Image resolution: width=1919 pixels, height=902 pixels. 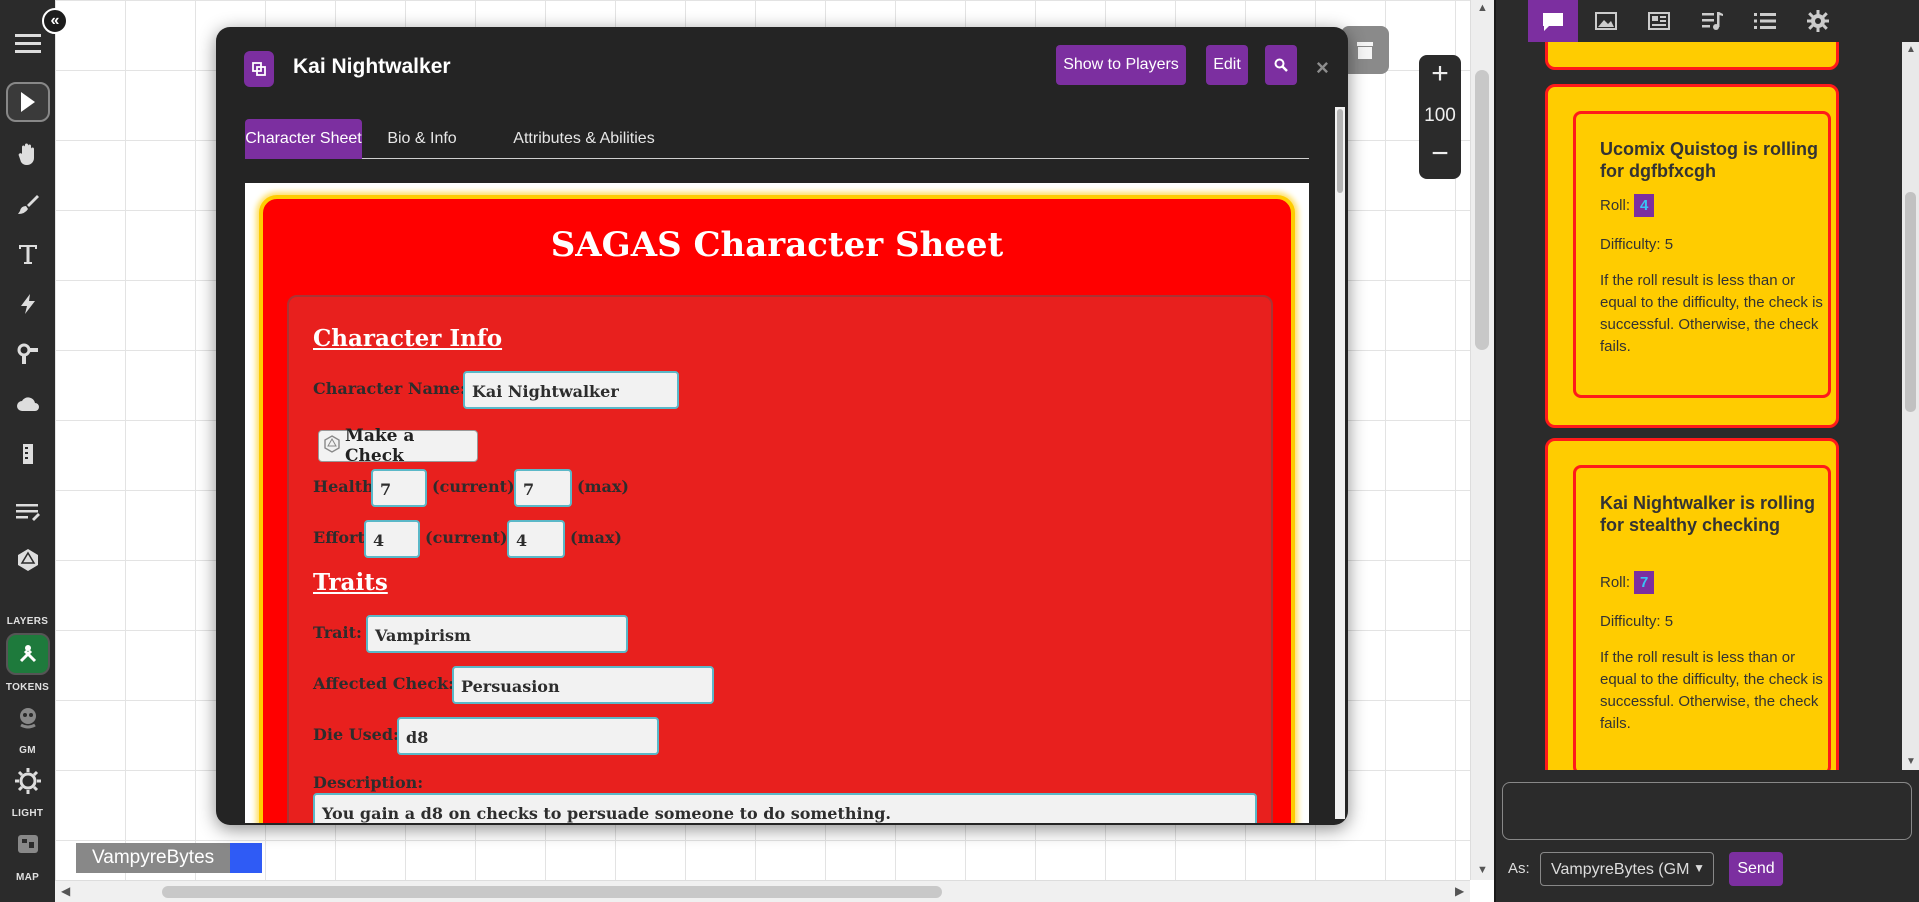 I want to click on zoom-level: 100, so click(x=1440, y=115).